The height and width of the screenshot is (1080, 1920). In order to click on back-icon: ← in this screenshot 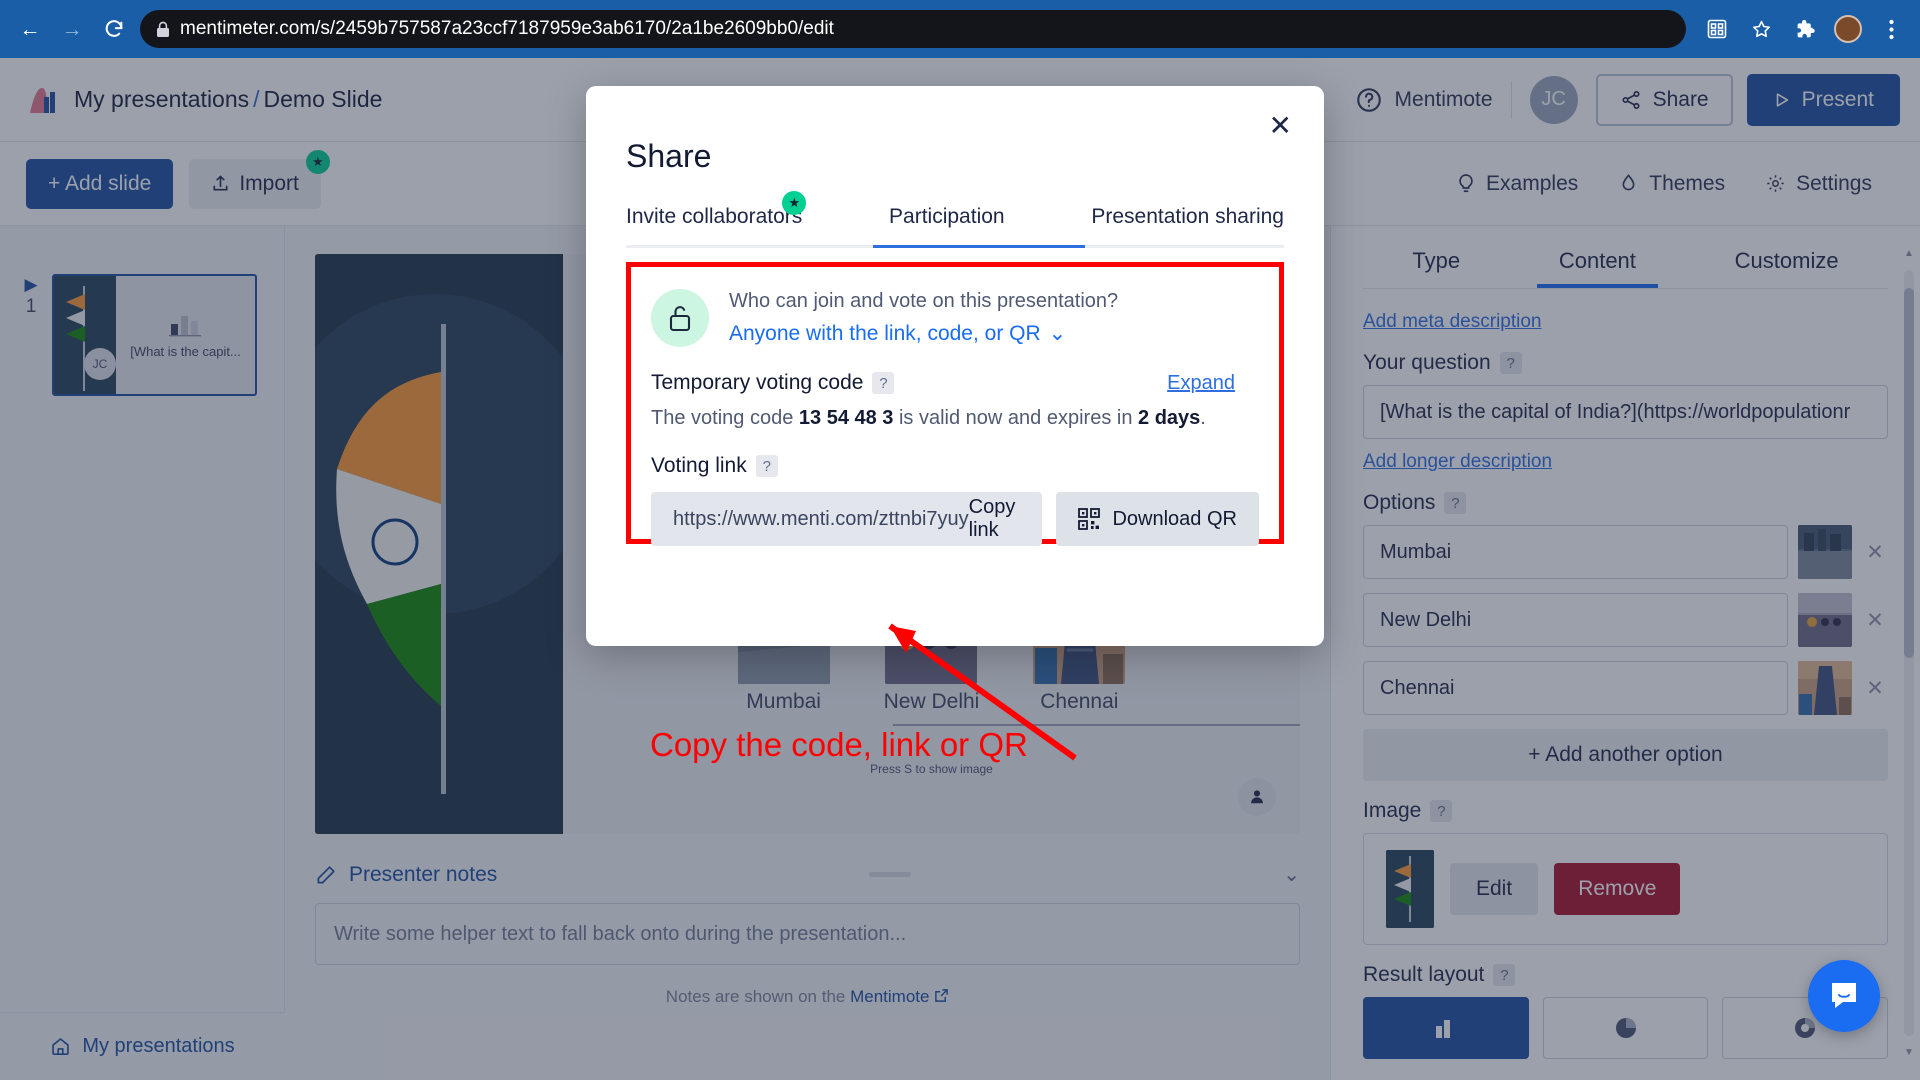, I will do `click(30, 29)`.